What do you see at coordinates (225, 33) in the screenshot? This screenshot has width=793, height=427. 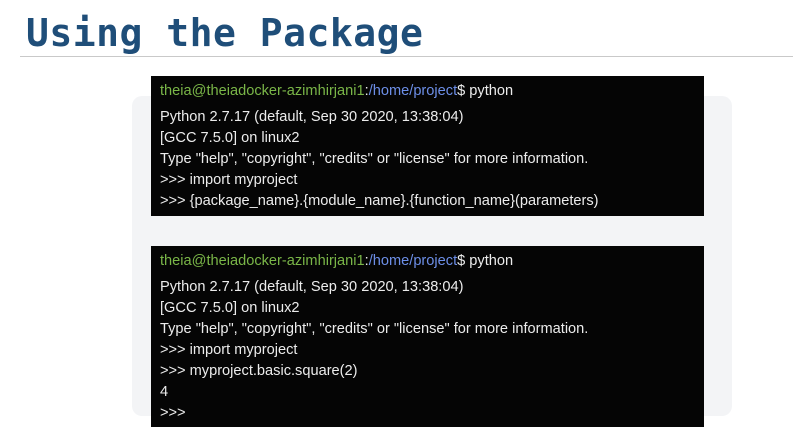 I see `slide-title: Using the Package` at bounding box center [225, 33].